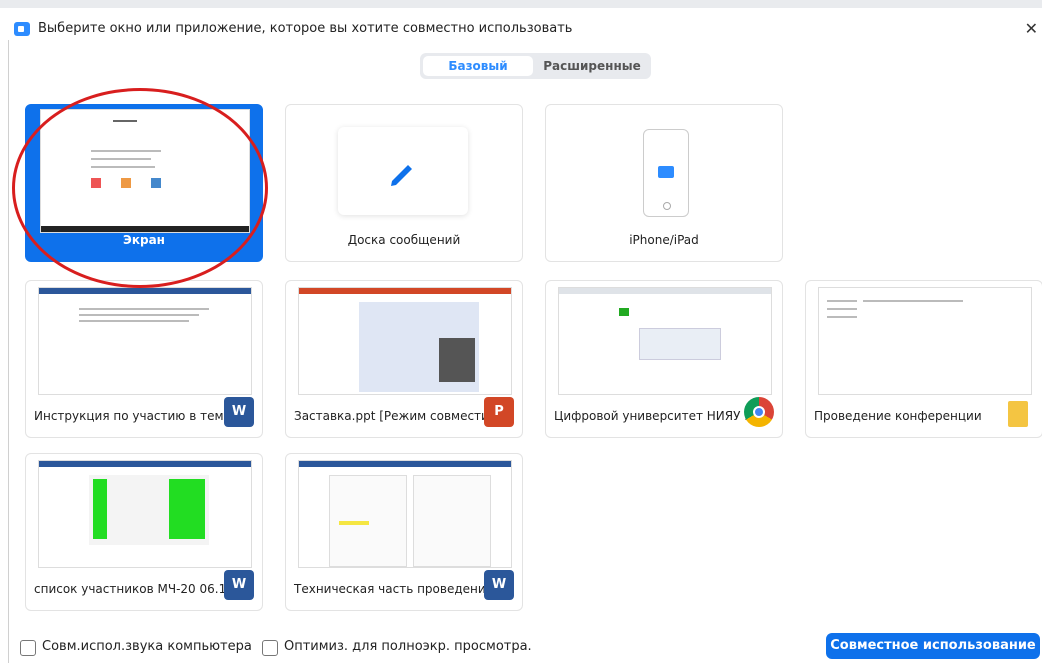  What do you see at coordinates (22, 29) in the screenshot?
I see `zoom-app-icon` at bounding box center [22, 29].